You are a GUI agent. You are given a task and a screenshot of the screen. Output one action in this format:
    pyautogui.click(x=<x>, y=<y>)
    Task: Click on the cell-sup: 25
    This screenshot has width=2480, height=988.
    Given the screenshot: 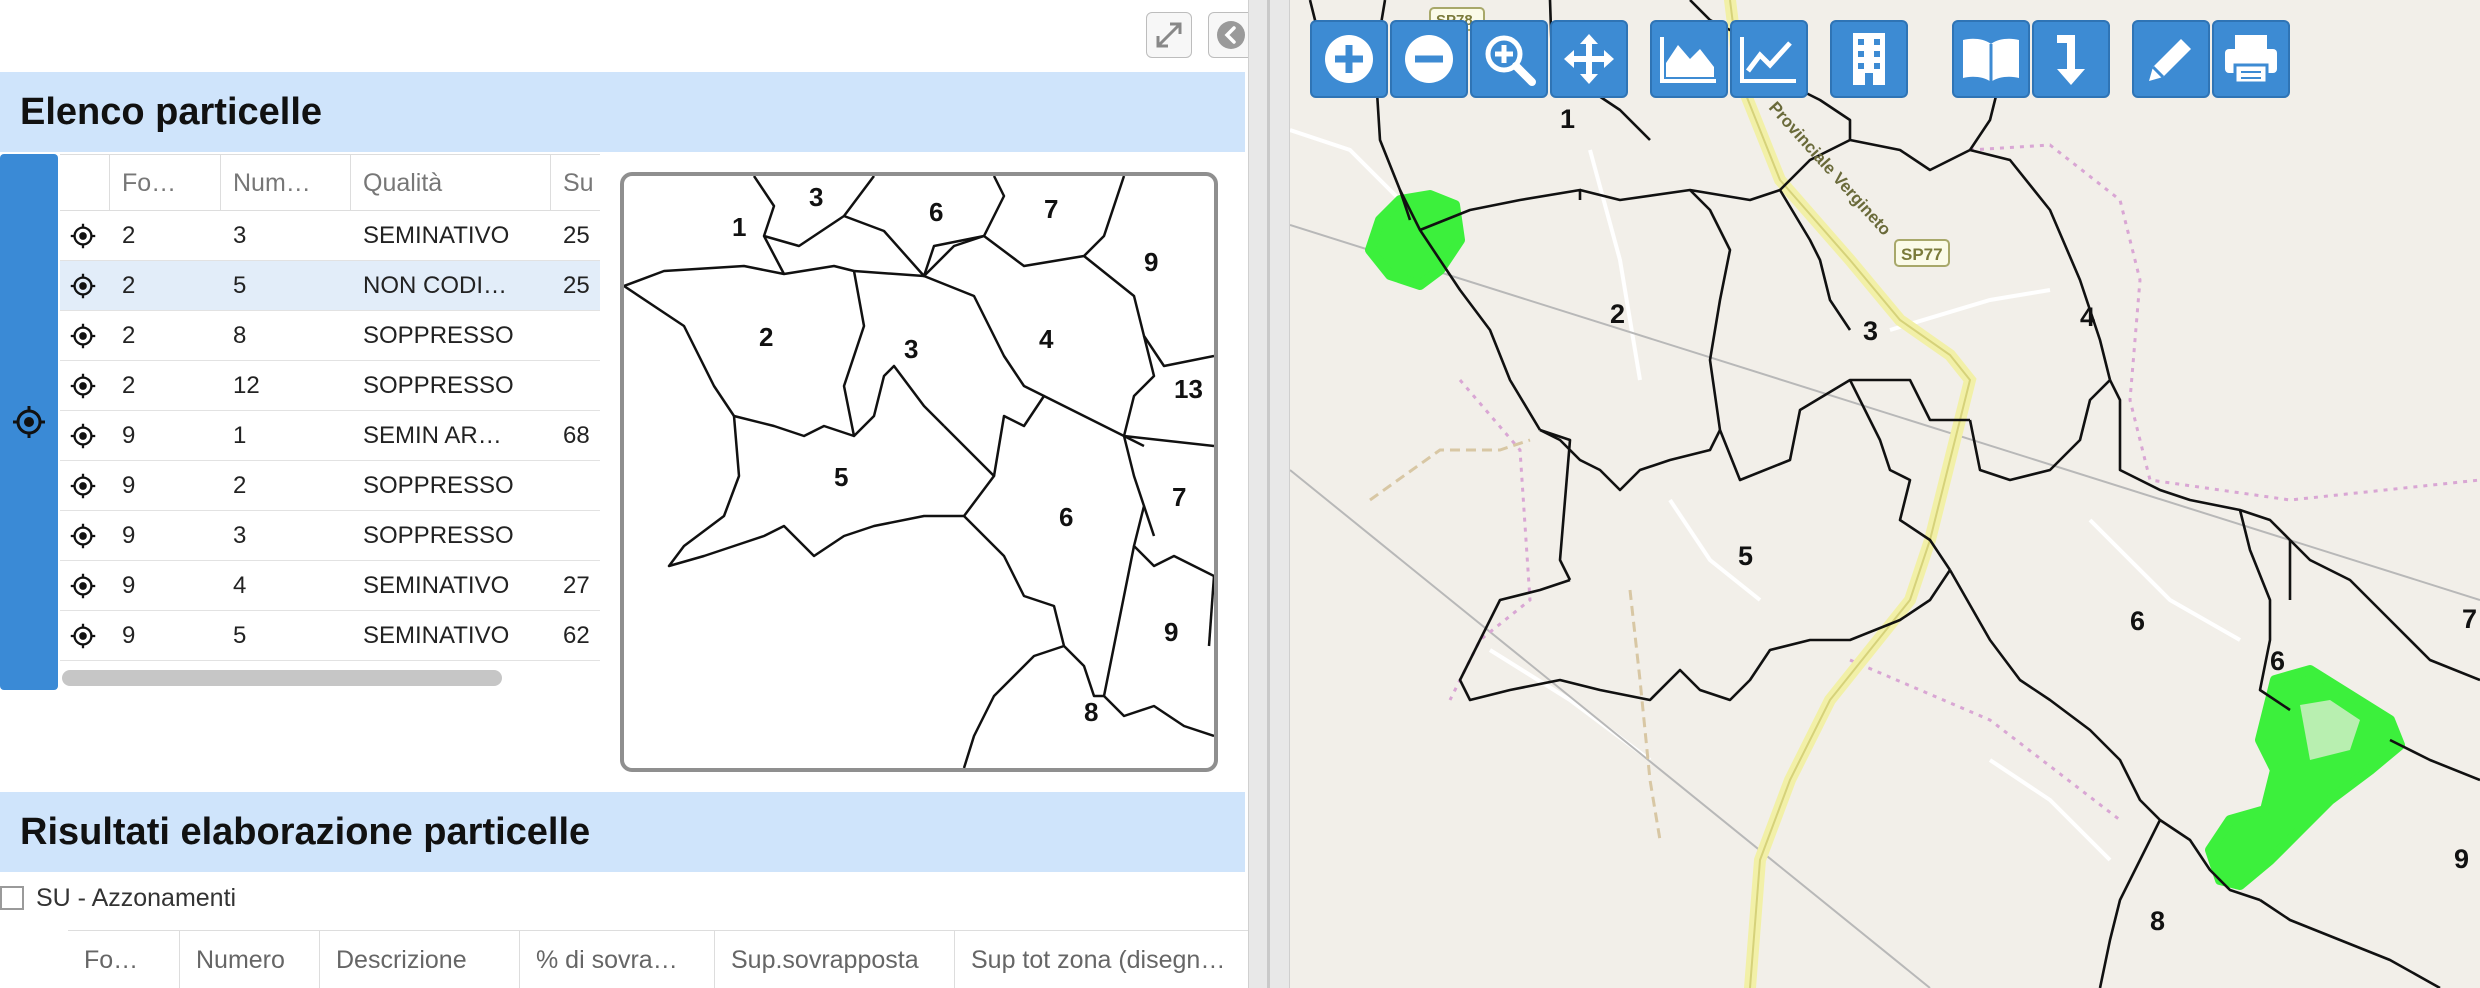 What is the action you would take?
    pyautogui.click(x=576, y=235)
    